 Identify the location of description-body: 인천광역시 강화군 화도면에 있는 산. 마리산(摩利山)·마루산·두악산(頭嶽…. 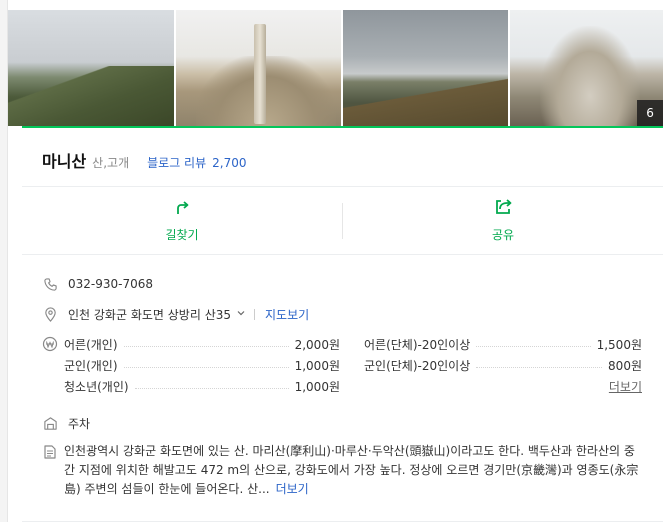
(353, 470).